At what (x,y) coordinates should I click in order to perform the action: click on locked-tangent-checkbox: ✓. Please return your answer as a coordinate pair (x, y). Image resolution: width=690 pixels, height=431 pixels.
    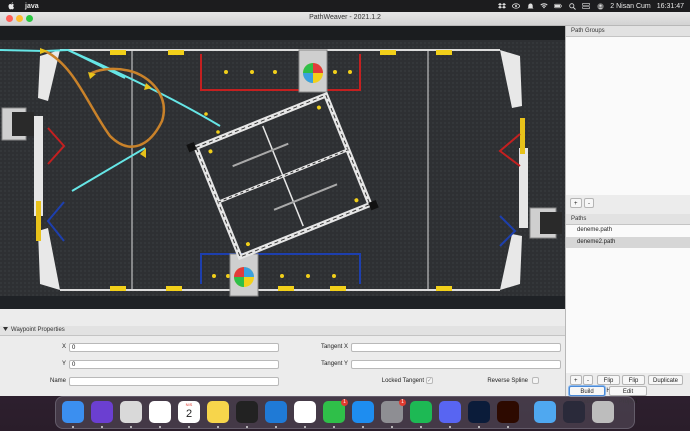
    Looking at the image, I should click on (429, 380).